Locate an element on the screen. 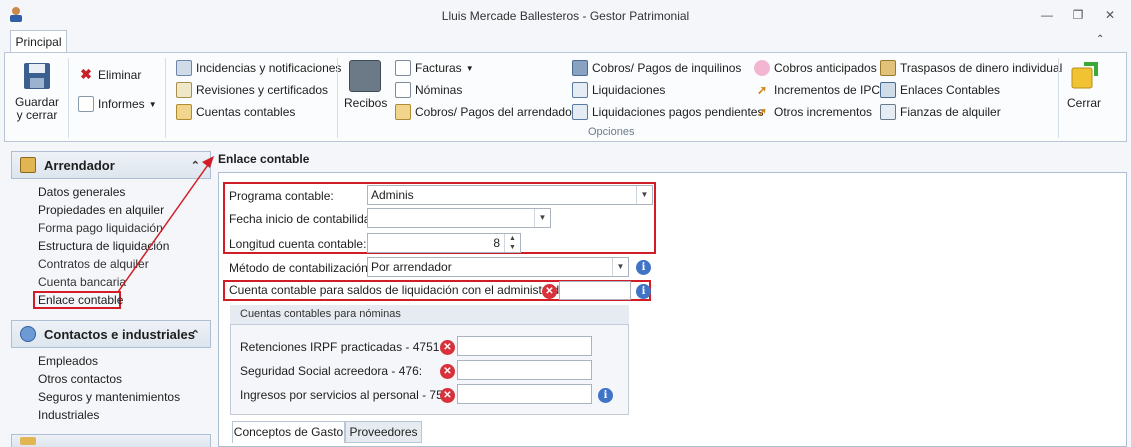 The width and height of the screenshot is (1131, 447). guardar-label: Guardar y cerrar is located at coordinates (37, 108).